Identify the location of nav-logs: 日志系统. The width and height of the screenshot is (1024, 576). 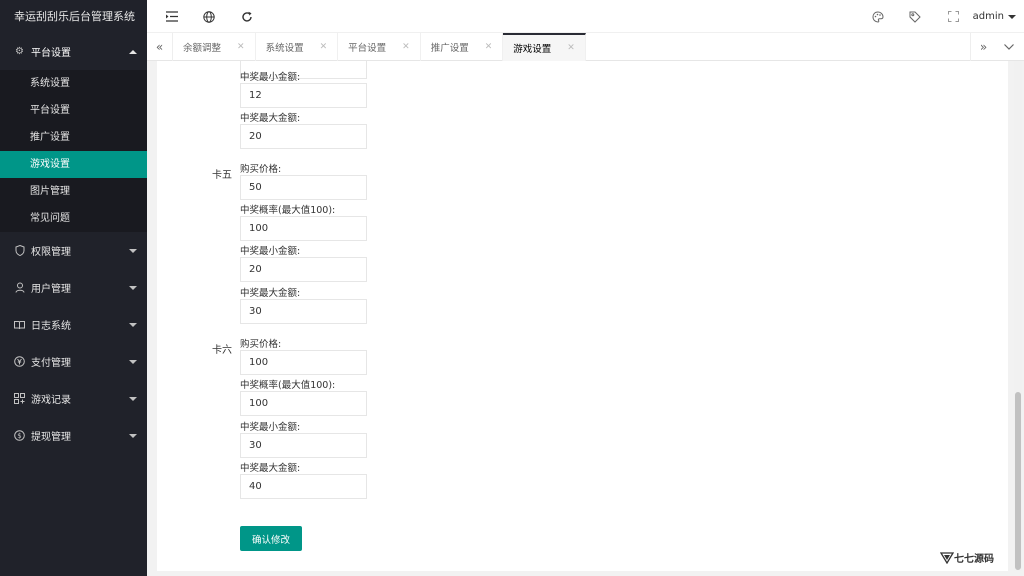
(73, 324).